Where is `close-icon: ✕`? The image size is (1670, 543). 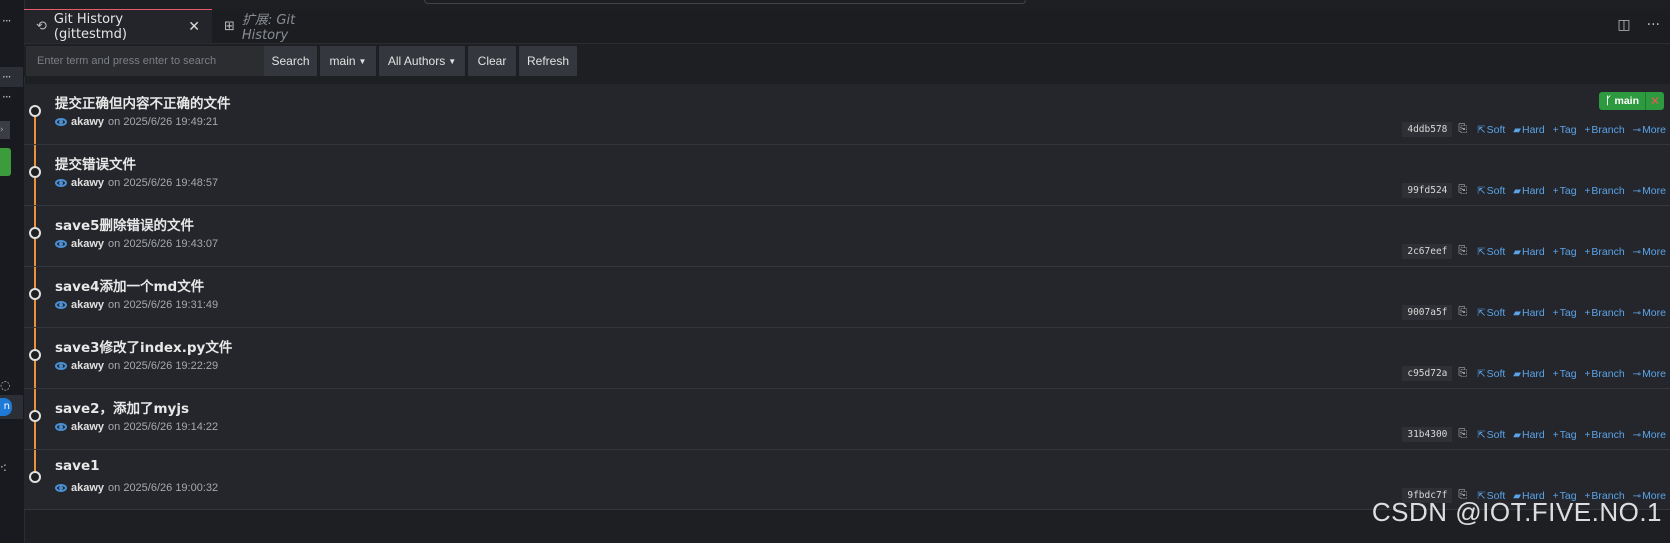
close-icon: ✕ is located at coordinates (194, 27).